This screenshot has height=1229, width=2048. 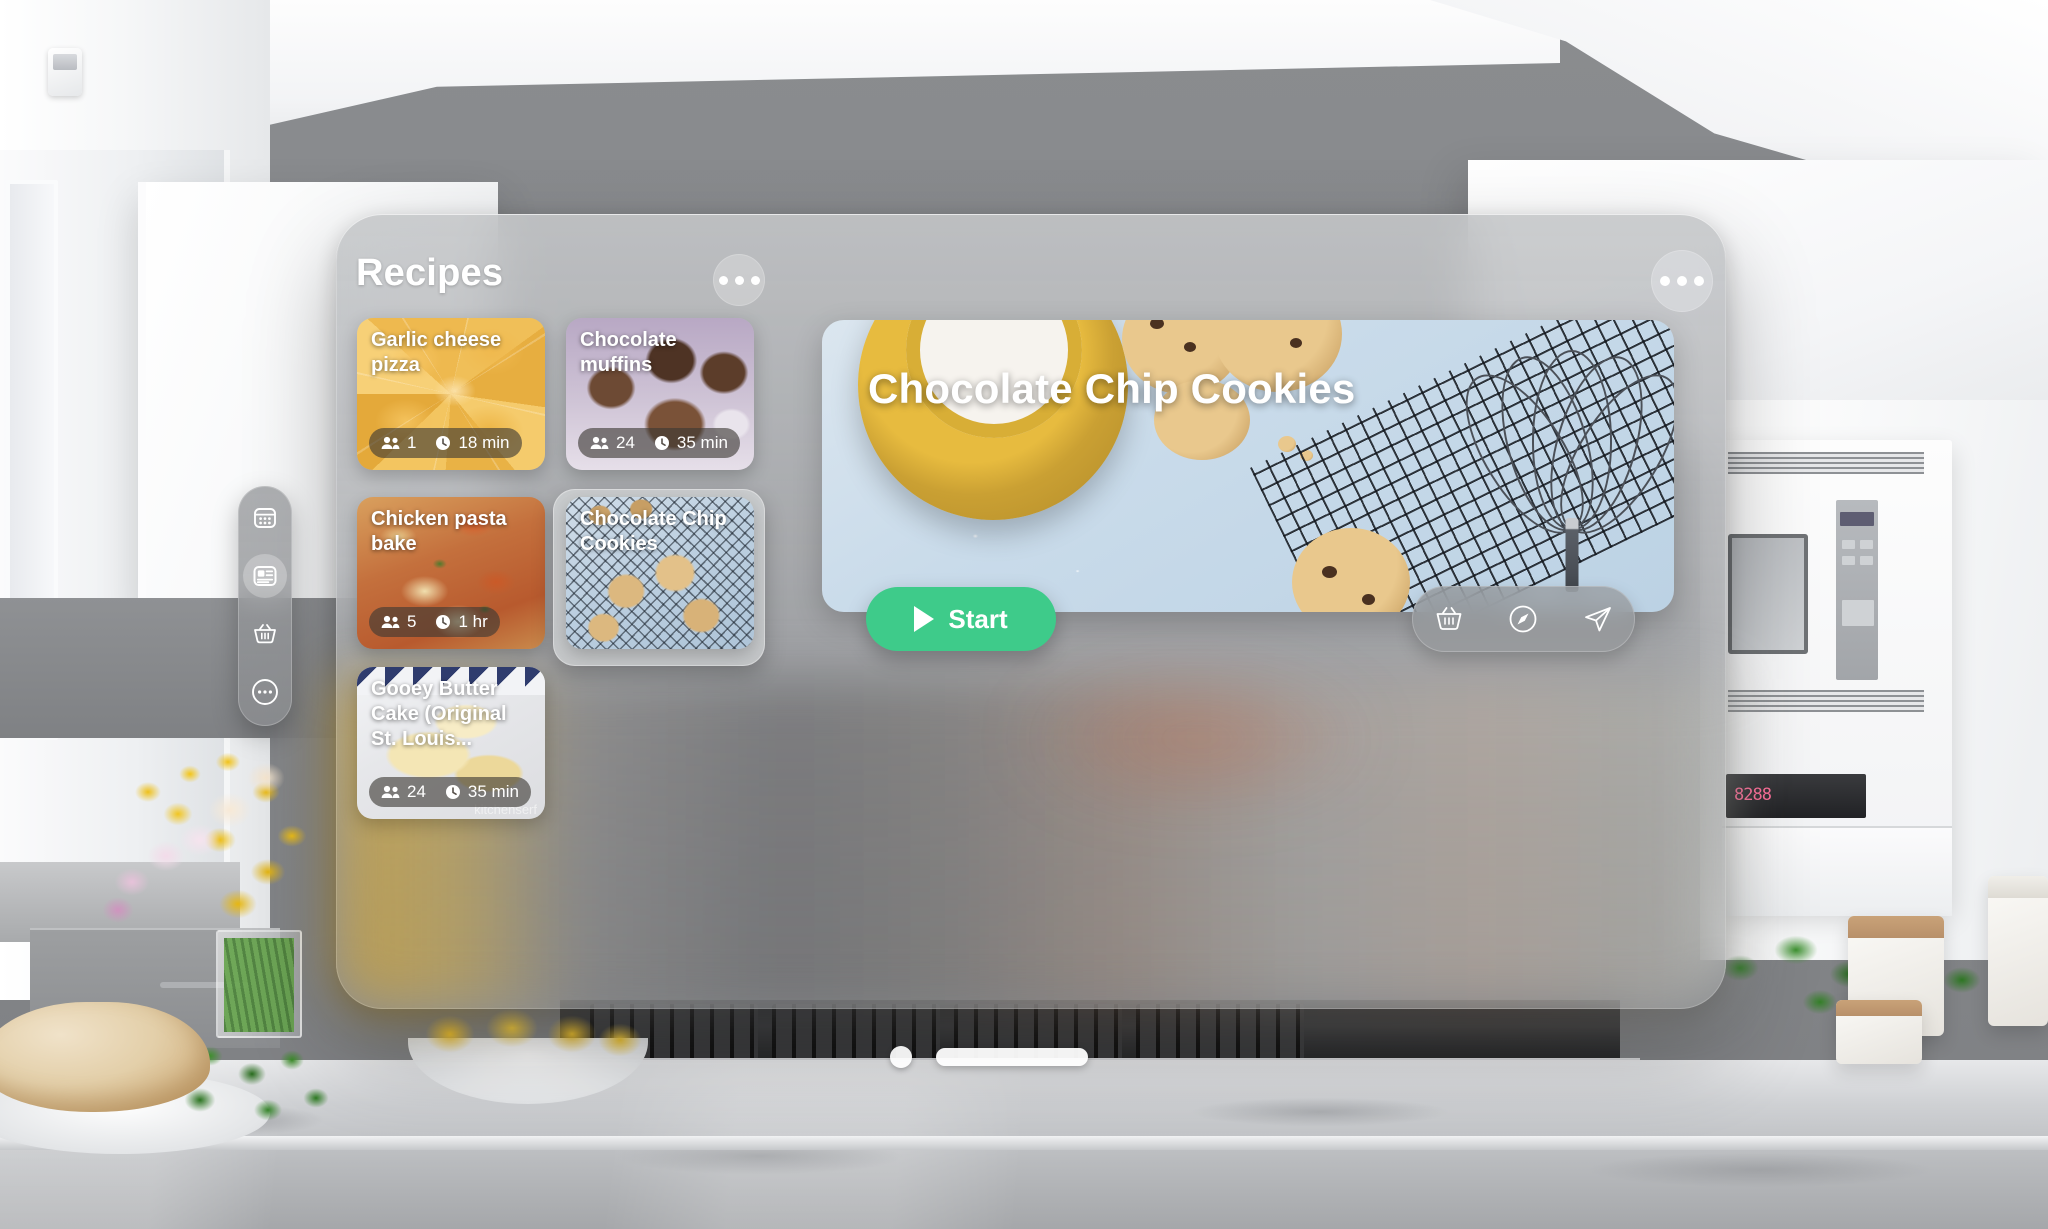 I want to click on recipe-time: 18 min, so click(x=484, y=442).